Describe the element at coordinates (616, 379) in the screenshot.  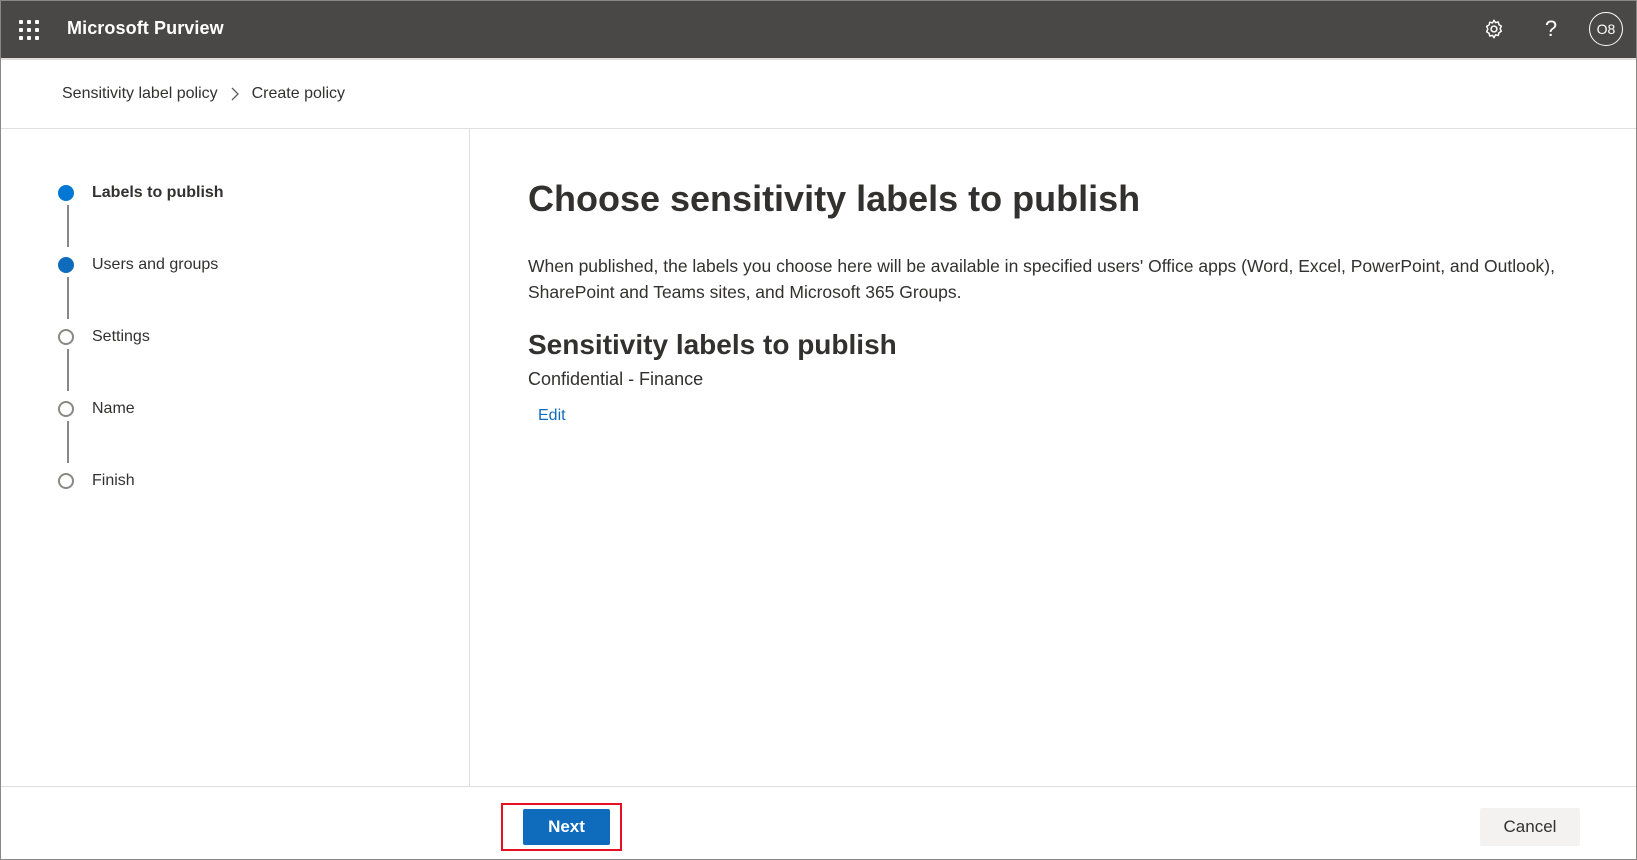
I see `selected-label-value: Confidential - Finance` at that location.